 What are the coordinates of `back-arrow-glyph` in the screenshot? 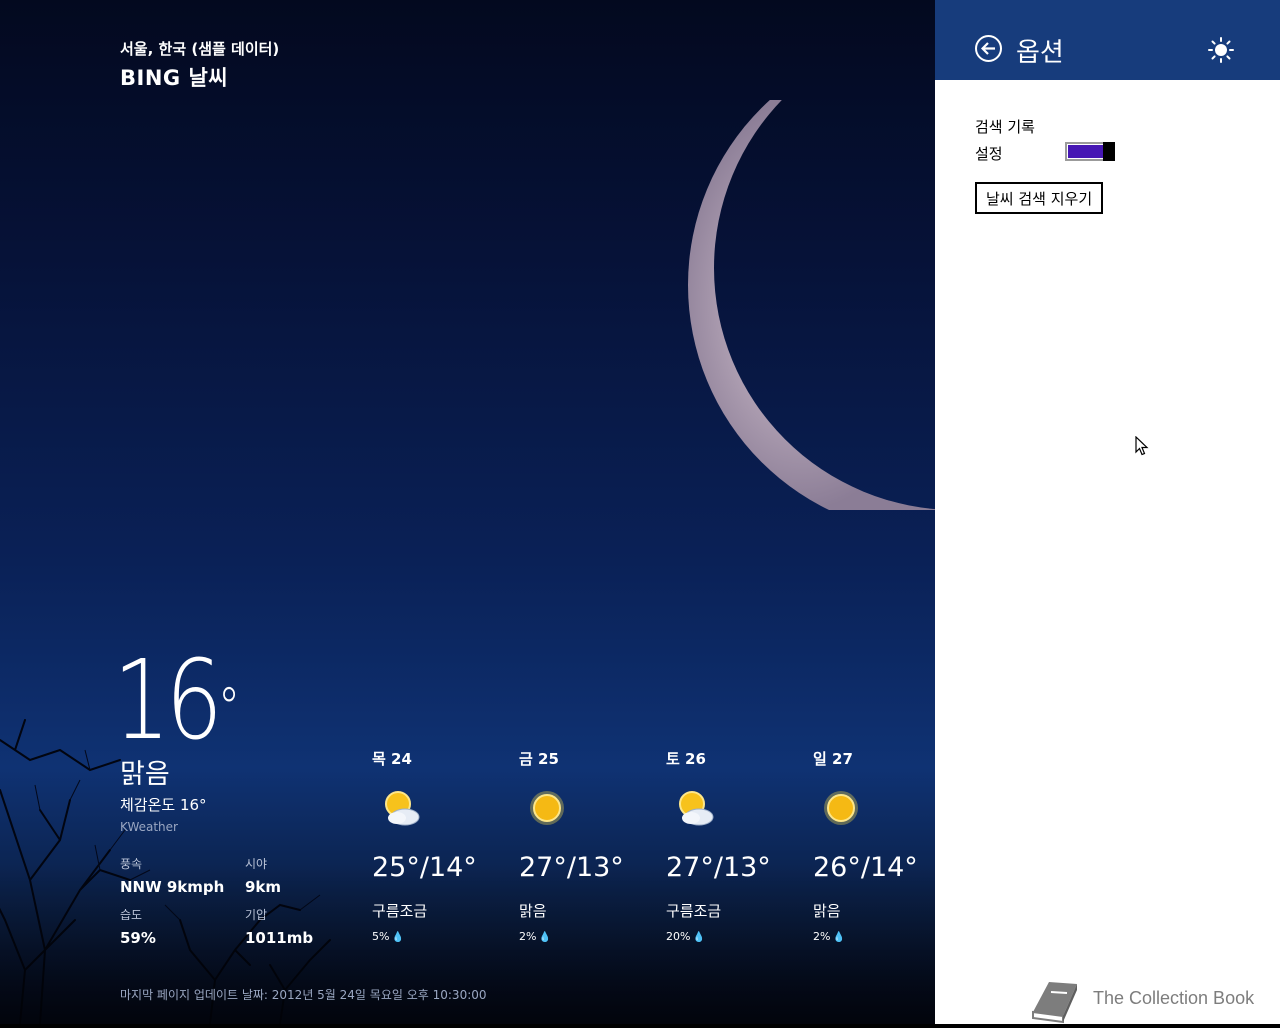 It's located at (988, 48).